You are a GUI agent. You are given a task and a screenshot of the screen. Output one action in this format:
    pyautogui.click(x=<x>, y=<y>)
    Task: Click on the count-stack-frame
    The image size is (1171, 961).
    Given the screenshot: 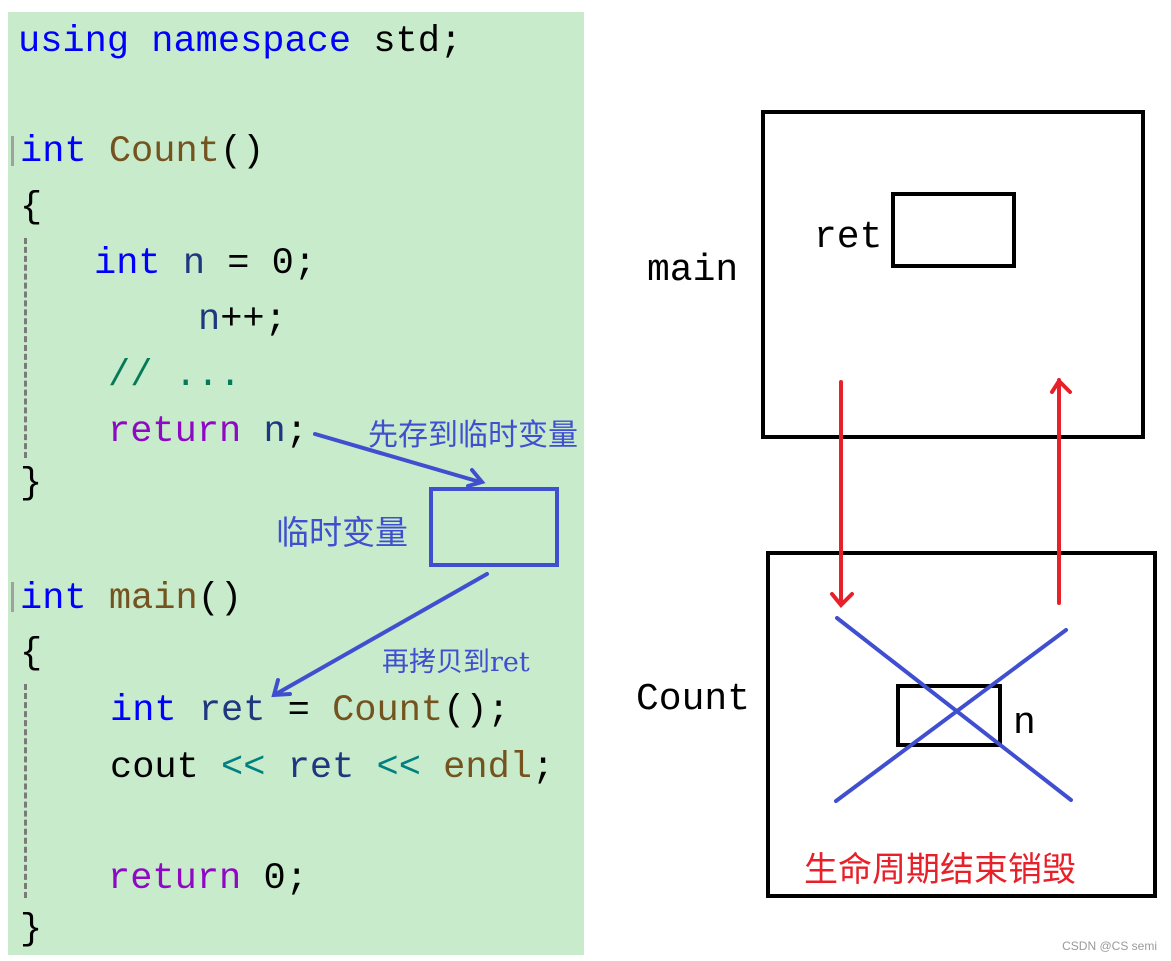 What is the action you would take?
    pyautogui.click(x=961, y=724)
    